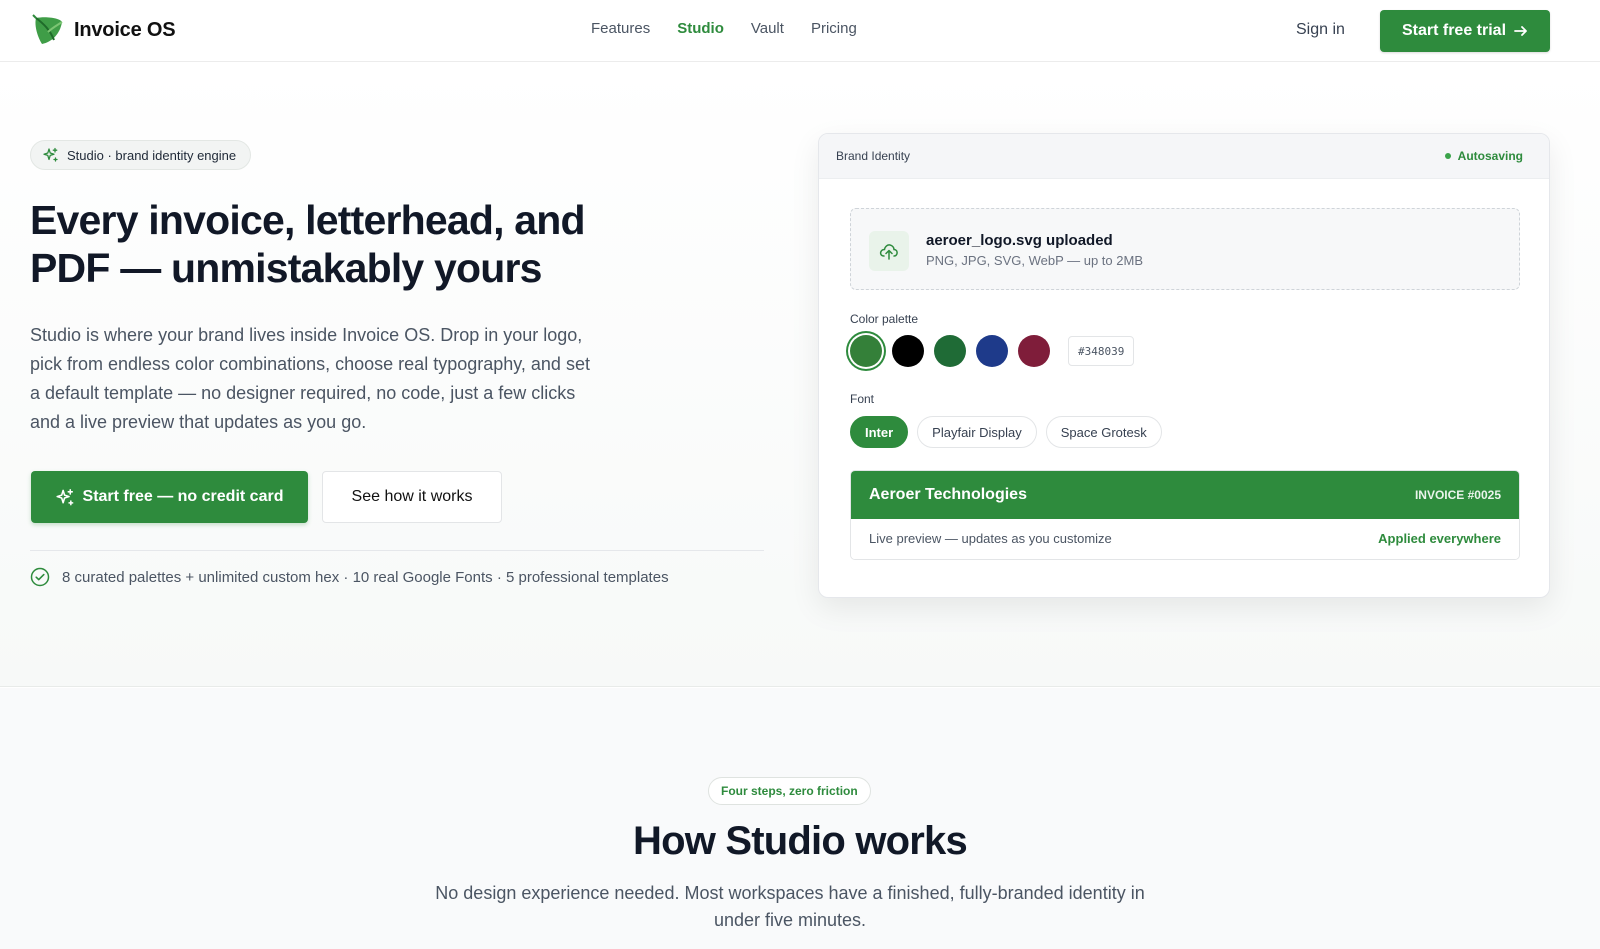 This screenshot has width=1600, height=949. I want to click on hex-color-value: #348039, so click(1101, 351).